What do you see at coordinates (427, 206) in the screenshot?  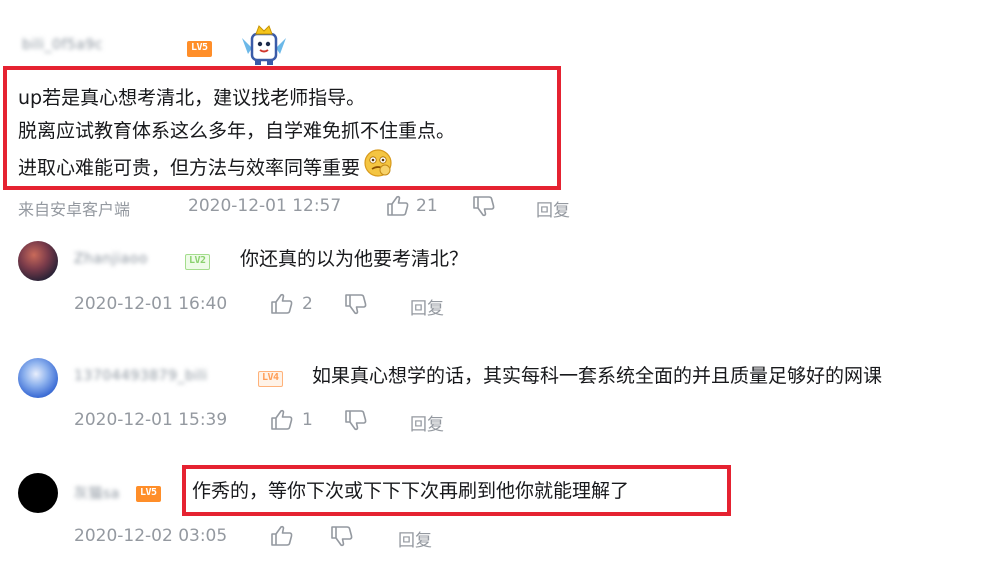 I see `like-count: 21` at bounding box center [427, 206].